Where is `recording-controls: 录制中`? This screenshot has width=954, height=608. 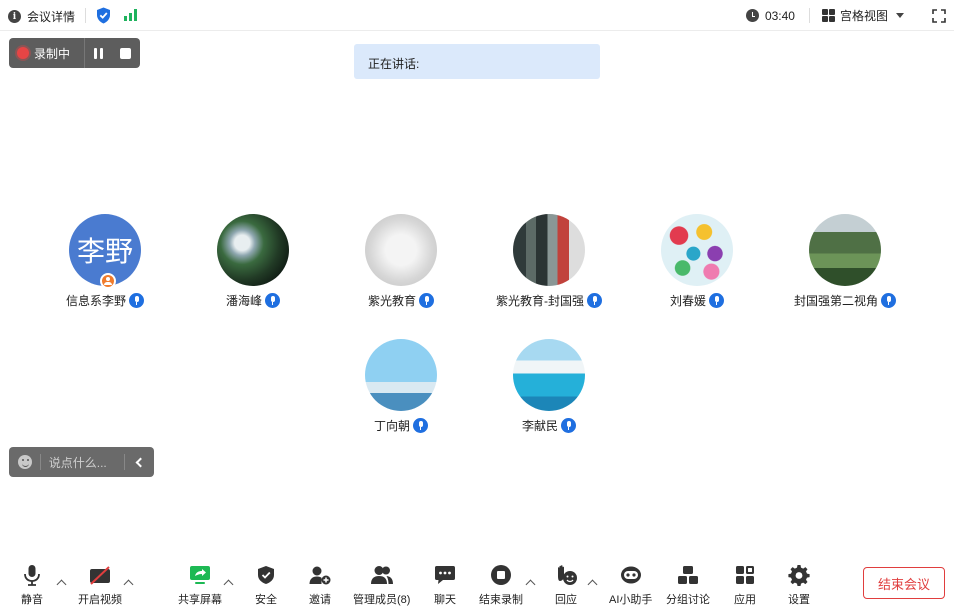 recording-controls: 录制中 is located at coordinates (74, 53).